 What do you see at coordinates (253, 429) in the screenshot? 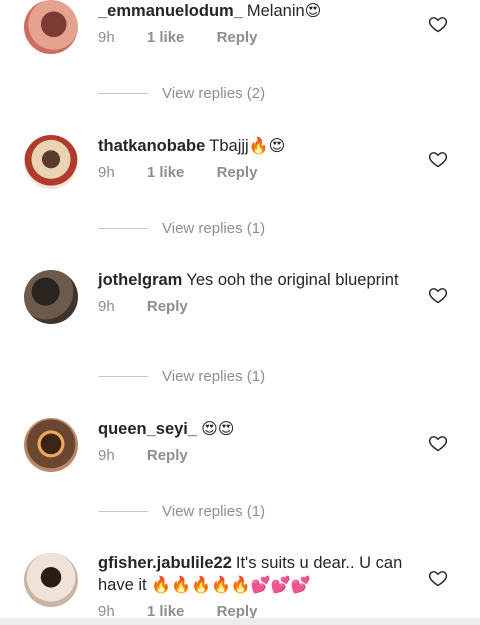
I see `comment-text: queen_seyi_ 😍😍` at bounding box center [253, 429].